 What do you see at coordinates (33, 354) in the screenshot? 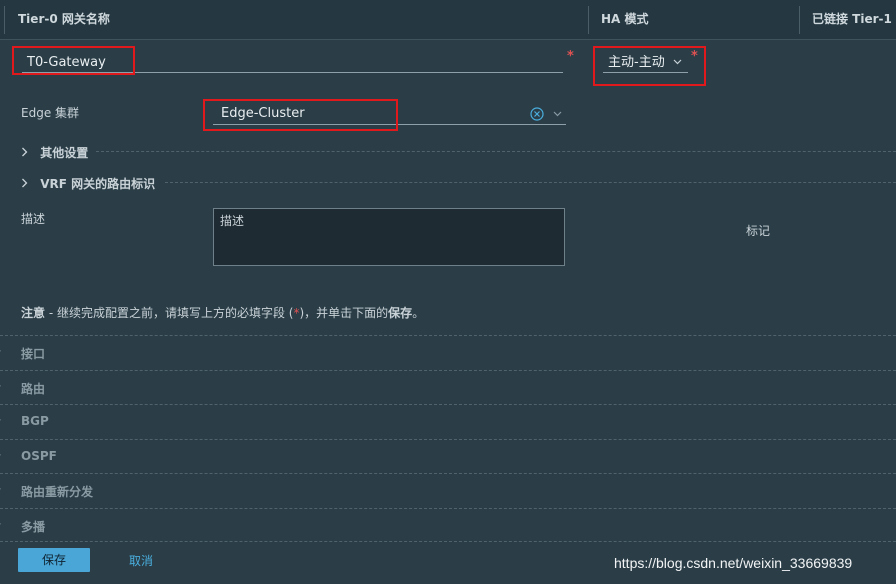
I see `section-label: 接口` at bounding box center [33, 354].